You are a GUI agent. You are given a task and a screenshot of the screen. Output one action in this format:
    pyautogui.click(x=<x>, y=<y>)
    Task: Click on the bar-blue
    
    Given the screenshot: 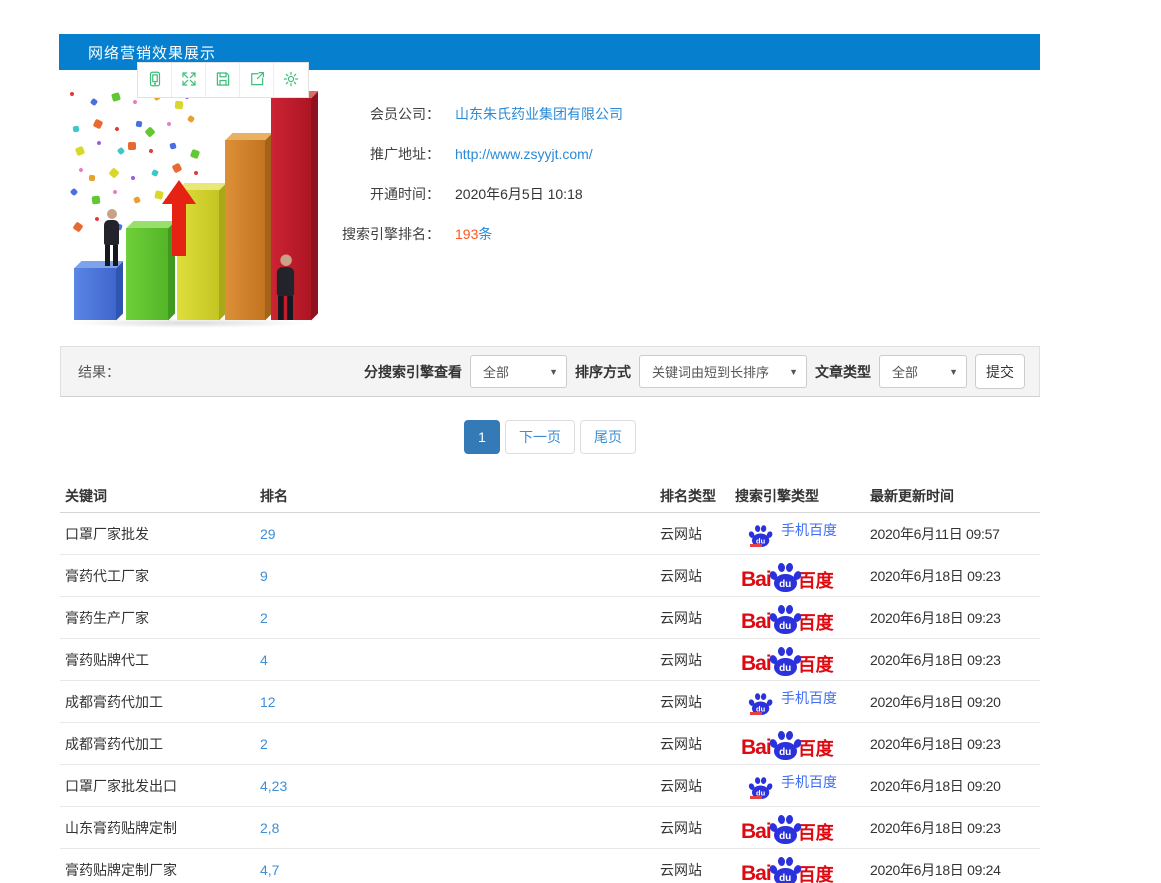 What is the action you would take?
    pyautogui.click(x=98, y=290)
    